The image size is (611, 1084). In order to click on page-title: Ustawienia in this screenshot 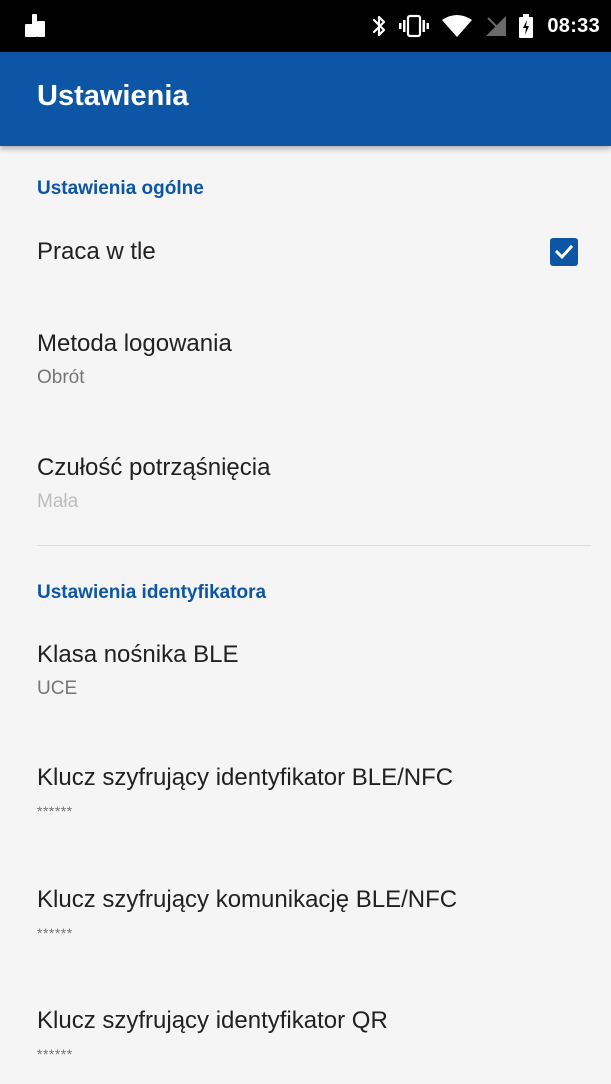, I will do `click(113, 96)`.